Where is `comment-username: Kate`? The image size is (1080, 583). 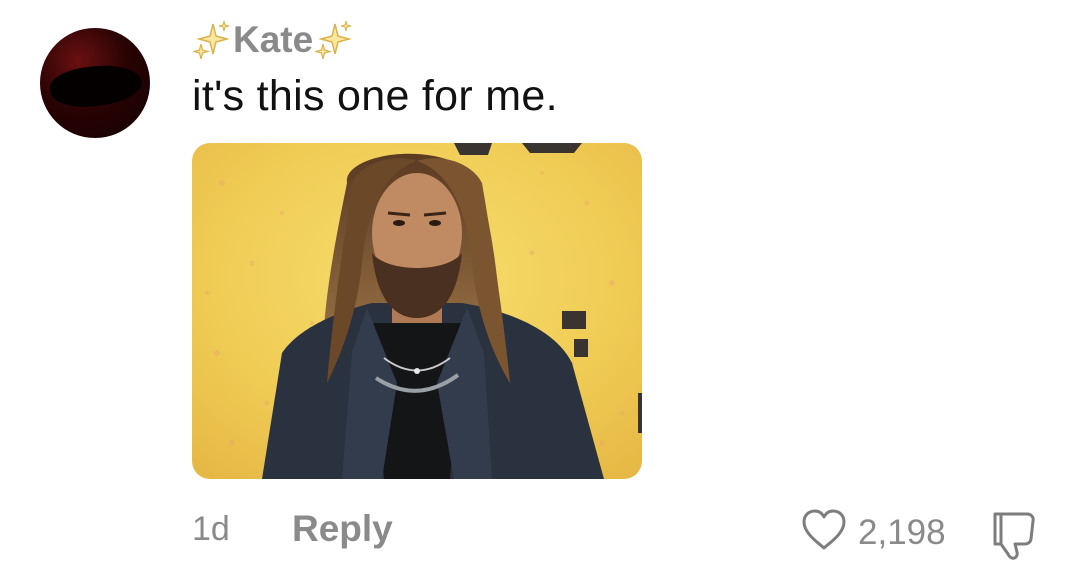
comment-username: Kate is located at coordinates (272, 40).